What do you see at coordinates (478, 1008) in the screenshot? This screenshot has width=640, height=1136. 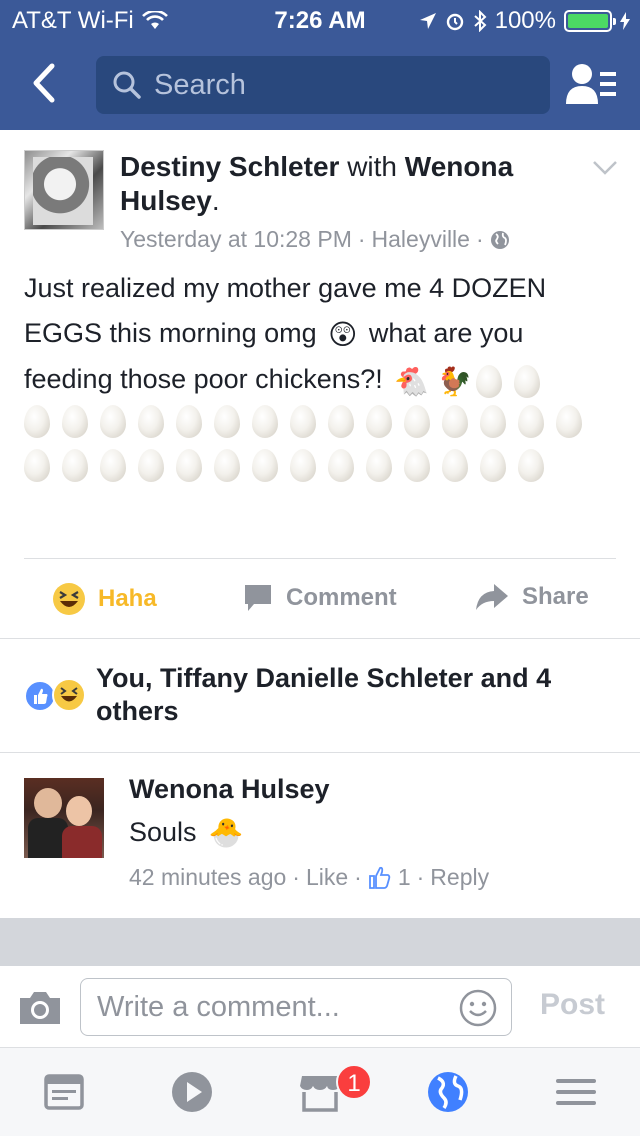 I see `emoji-picker-icon` at bounding box center [478, 1008].